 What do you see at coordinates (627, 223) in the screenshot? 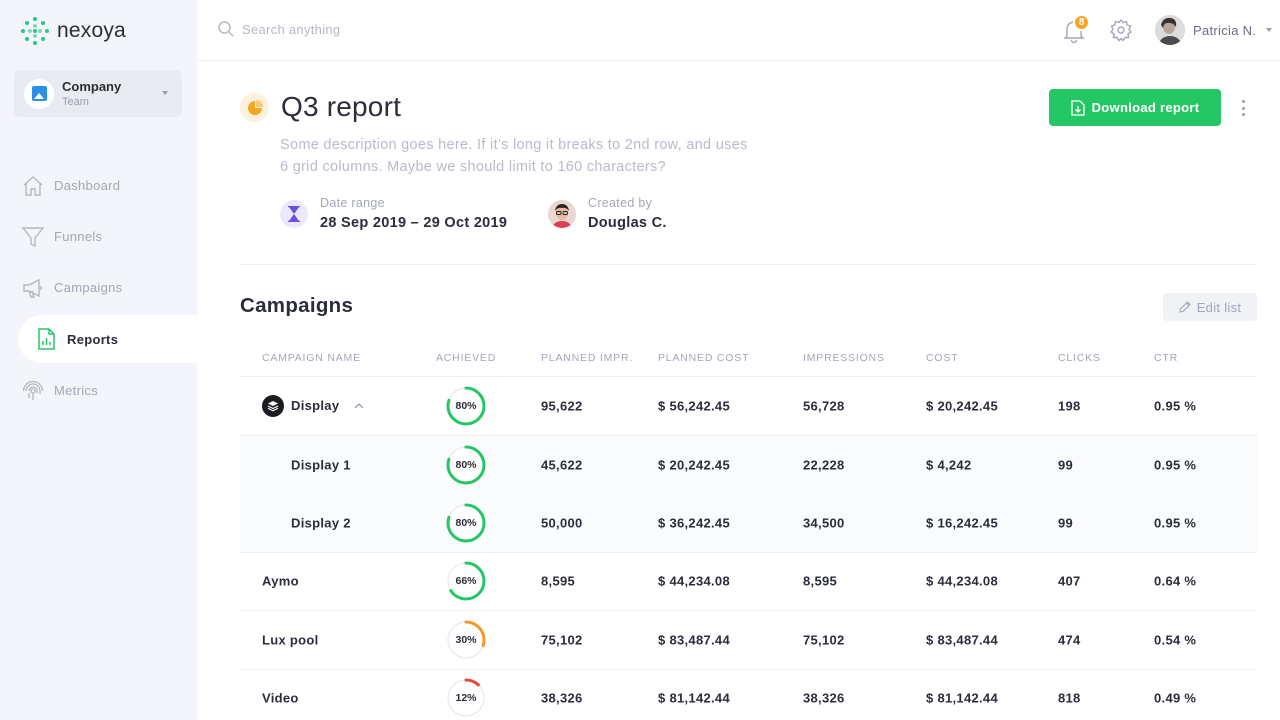
I see `created-by-value: Douglas C.` at bounding box center [627, 223].